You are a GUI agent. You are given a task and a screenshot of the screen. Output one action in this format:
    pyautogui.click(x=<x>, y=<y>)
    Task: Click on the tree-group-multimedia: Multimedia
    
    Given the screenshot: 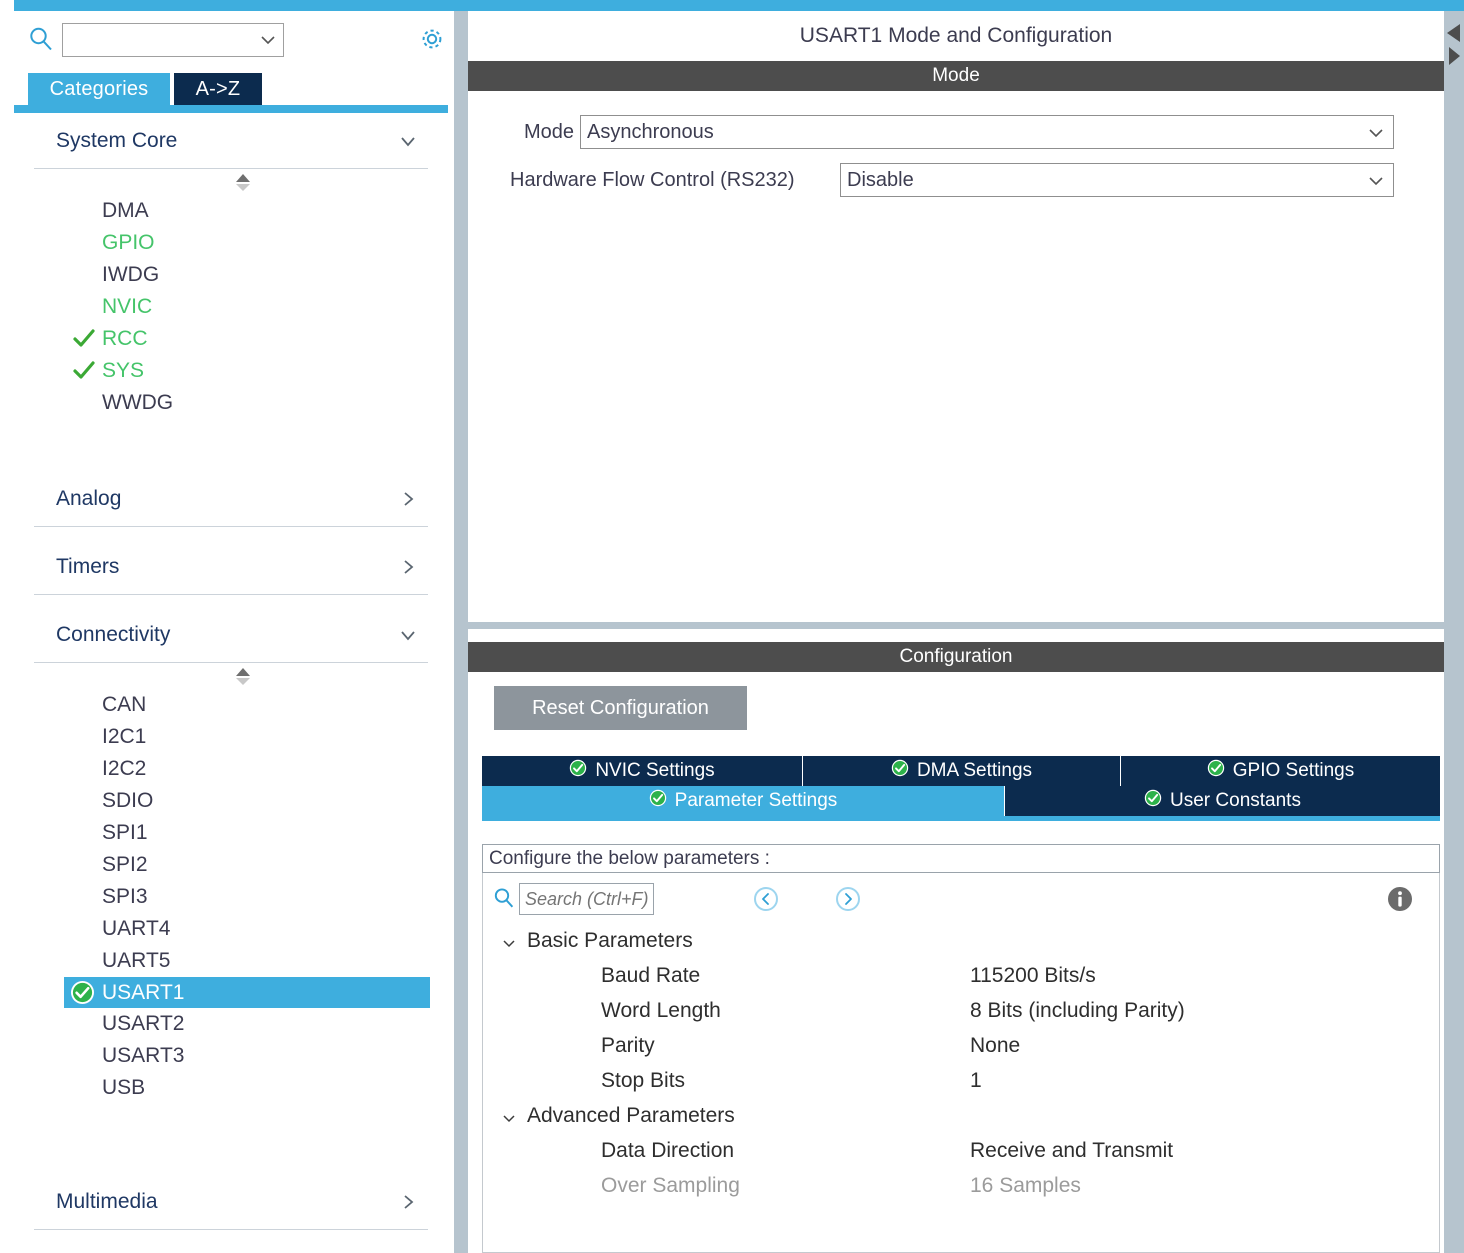 What is the action you would take?
    pyautogui.click(x=231, y=1202)
    